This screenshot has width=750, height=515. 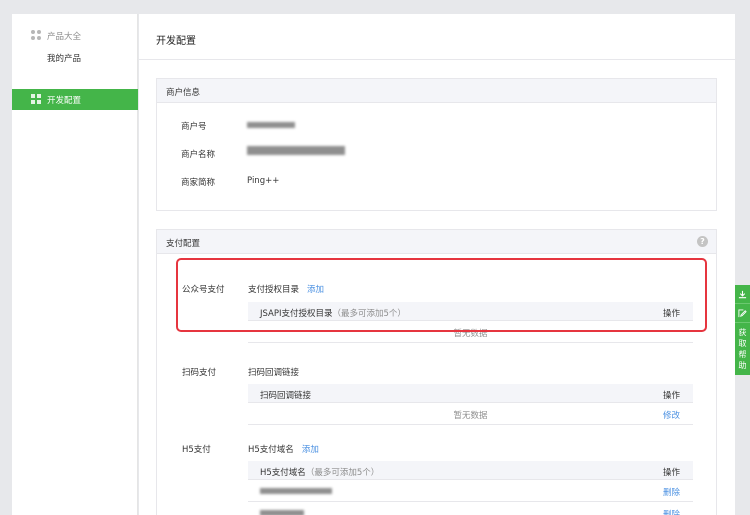 I want to click on divider, so click(x=437, y=59).